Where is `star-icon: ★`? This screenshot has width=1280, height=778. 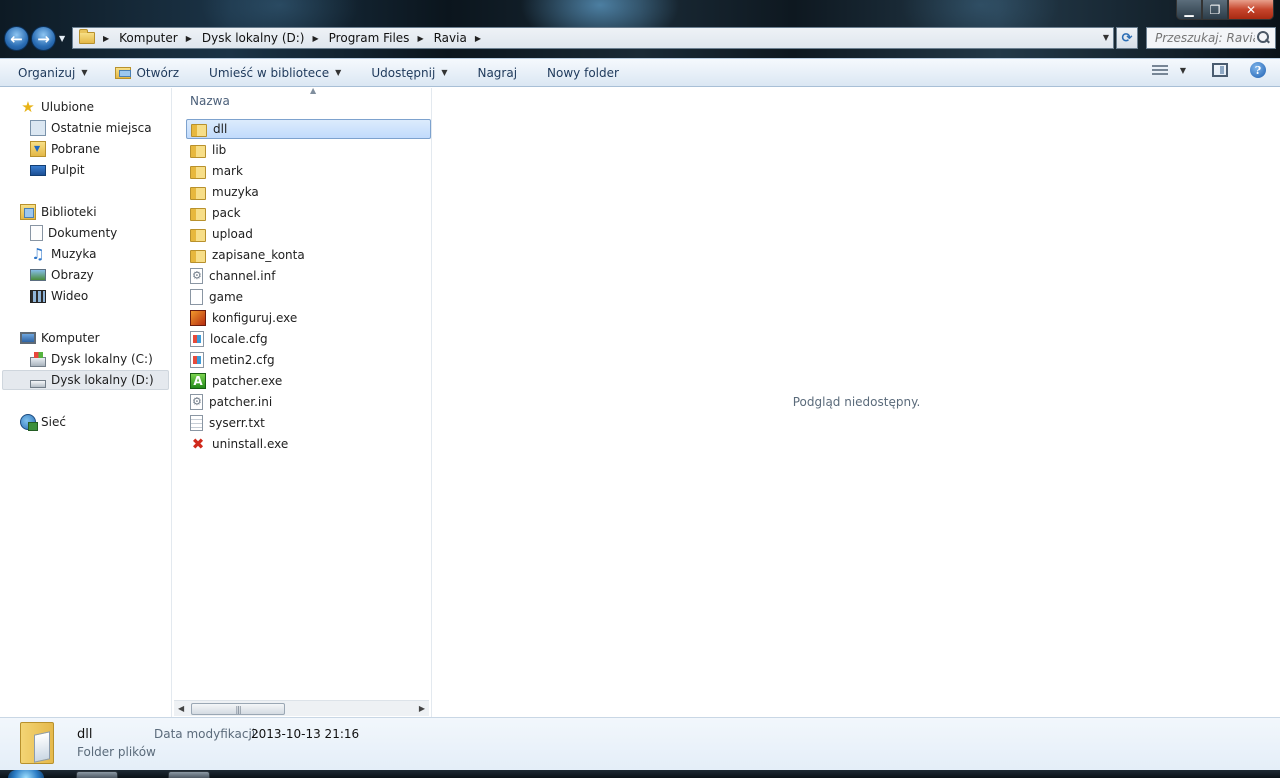 star-icon: ★ is located at coordinates (28, 107).